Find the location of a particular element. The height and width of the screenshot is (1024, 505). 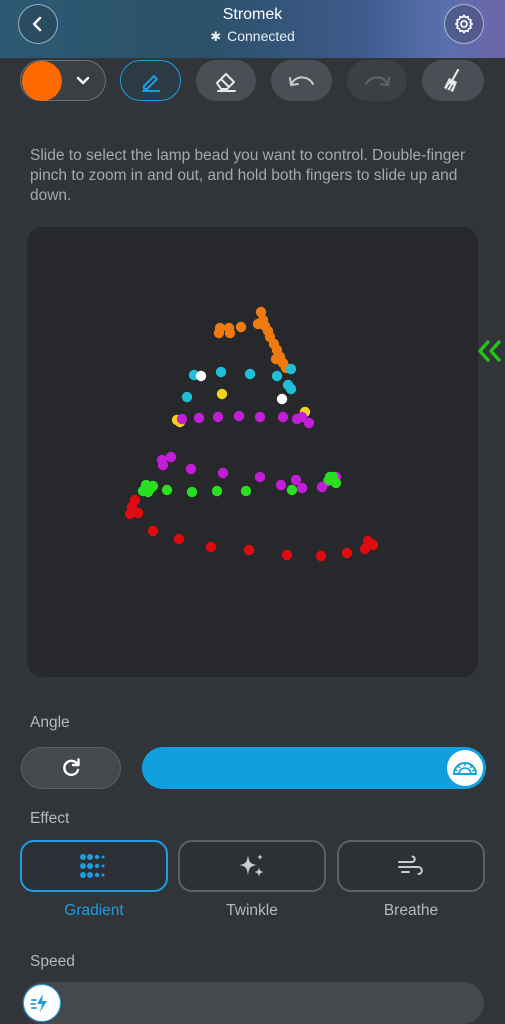

effect-twinkle-label: Twinkle is located at coordinates (252, 910).